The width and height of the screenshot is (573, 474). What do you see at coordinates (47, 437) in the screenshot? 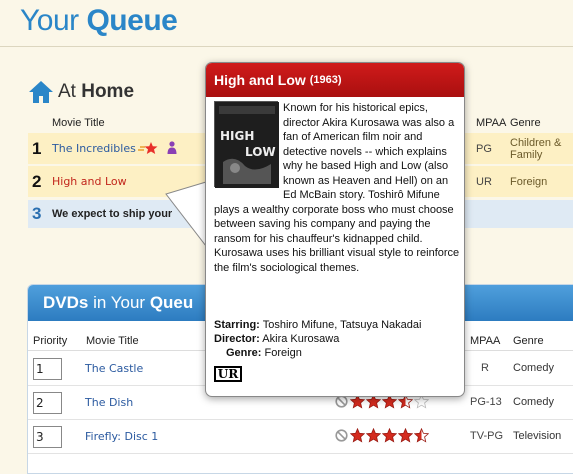
I see `priority-input: 3` at bounding box center [47, 437].